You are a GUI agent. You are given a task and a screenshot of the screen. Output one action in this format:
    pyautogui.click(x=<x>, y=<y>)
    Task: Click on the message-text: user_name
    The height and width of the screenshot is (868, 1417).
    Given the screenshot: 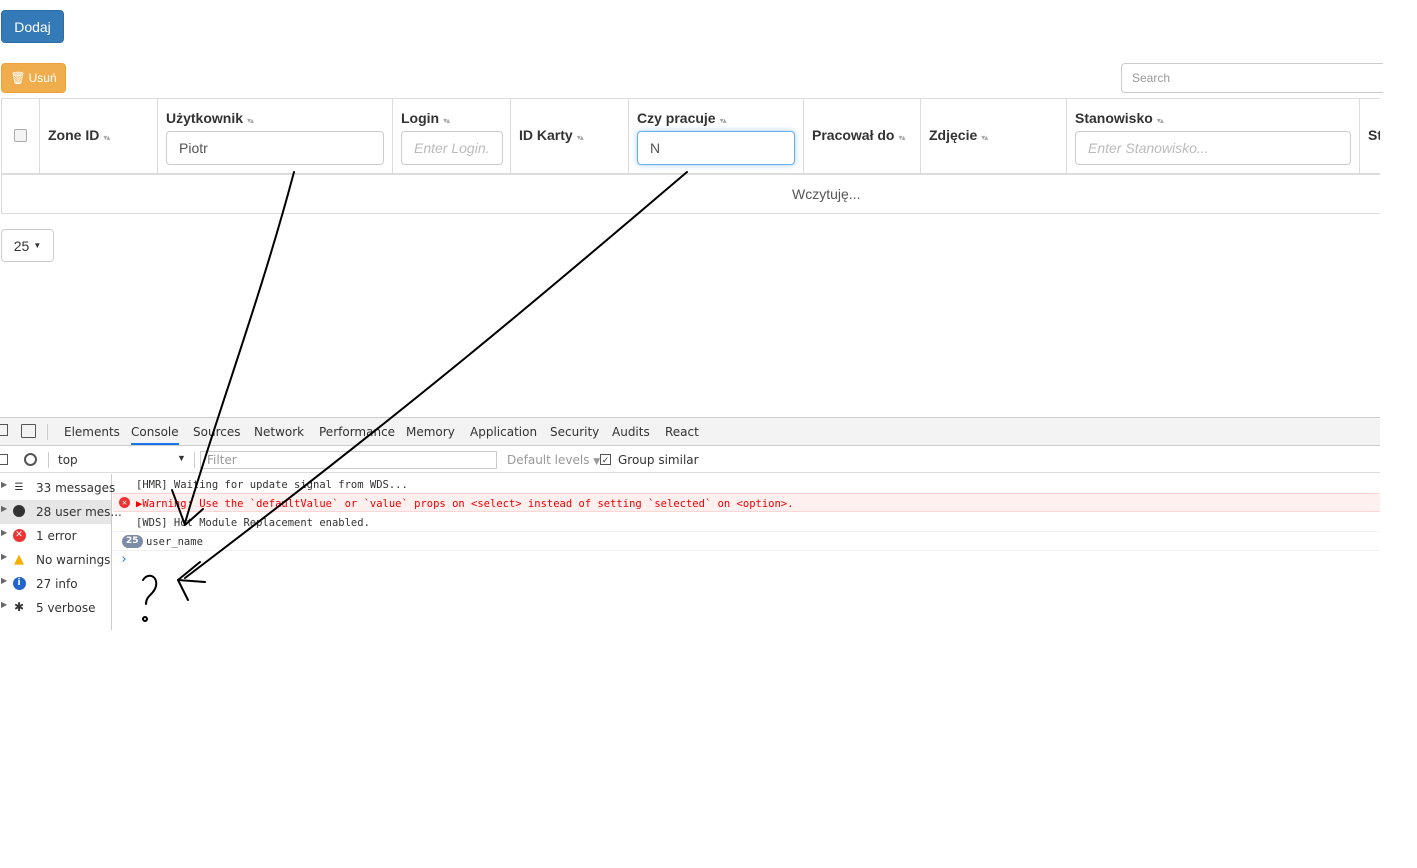 What is the action you would take?
    pyautogui.click(x=174, y=542)
    